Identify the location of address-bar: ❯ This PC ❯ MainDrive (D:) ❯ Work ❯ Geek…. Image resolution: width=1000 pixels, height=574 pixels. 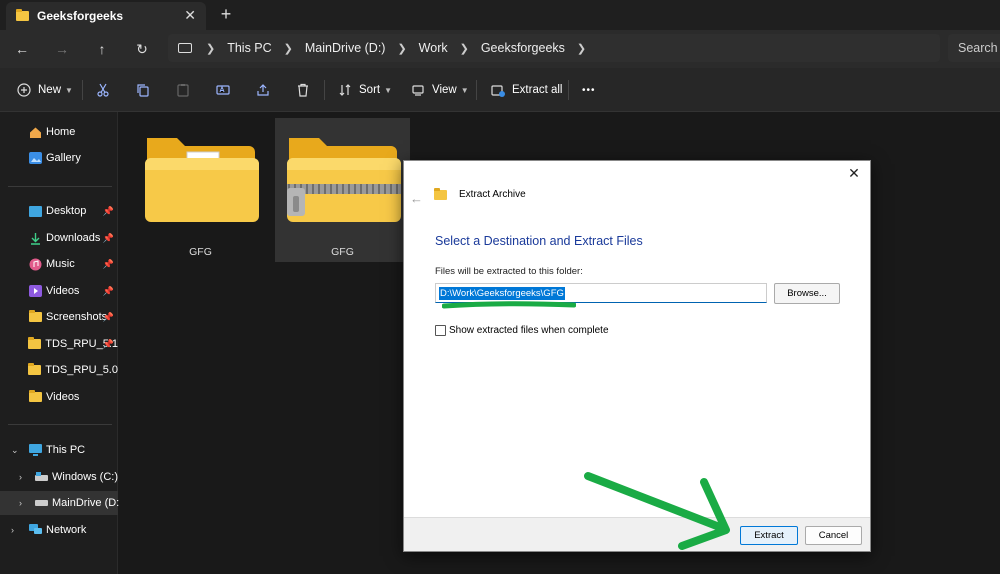
(554, 48).